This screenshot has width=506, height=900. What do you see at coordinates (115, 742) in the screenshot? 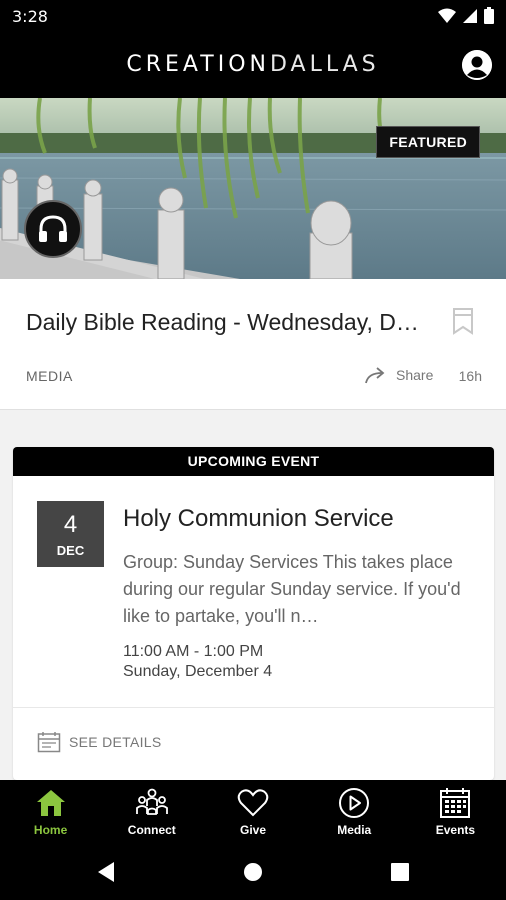
I see `see-details-label: SEE DETAILS` at bounding box center [115, 742].